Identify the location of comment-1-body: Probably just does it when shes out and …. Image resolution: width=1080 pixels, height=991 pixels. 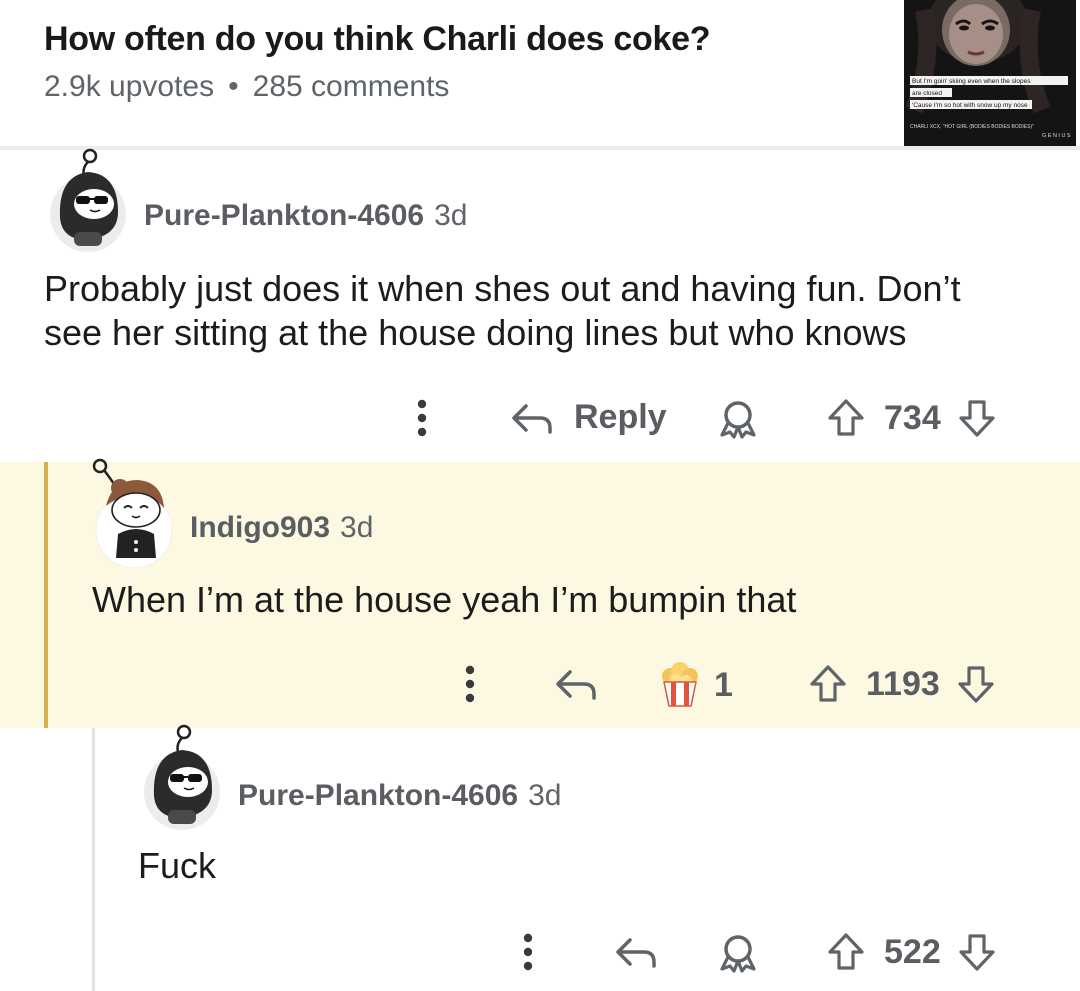
(502, 311).